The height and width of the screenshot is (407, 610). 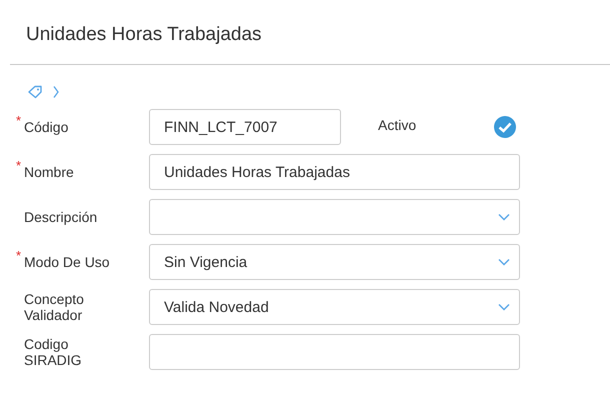 I want to click on tag-icon, so click(x=35, y=92).